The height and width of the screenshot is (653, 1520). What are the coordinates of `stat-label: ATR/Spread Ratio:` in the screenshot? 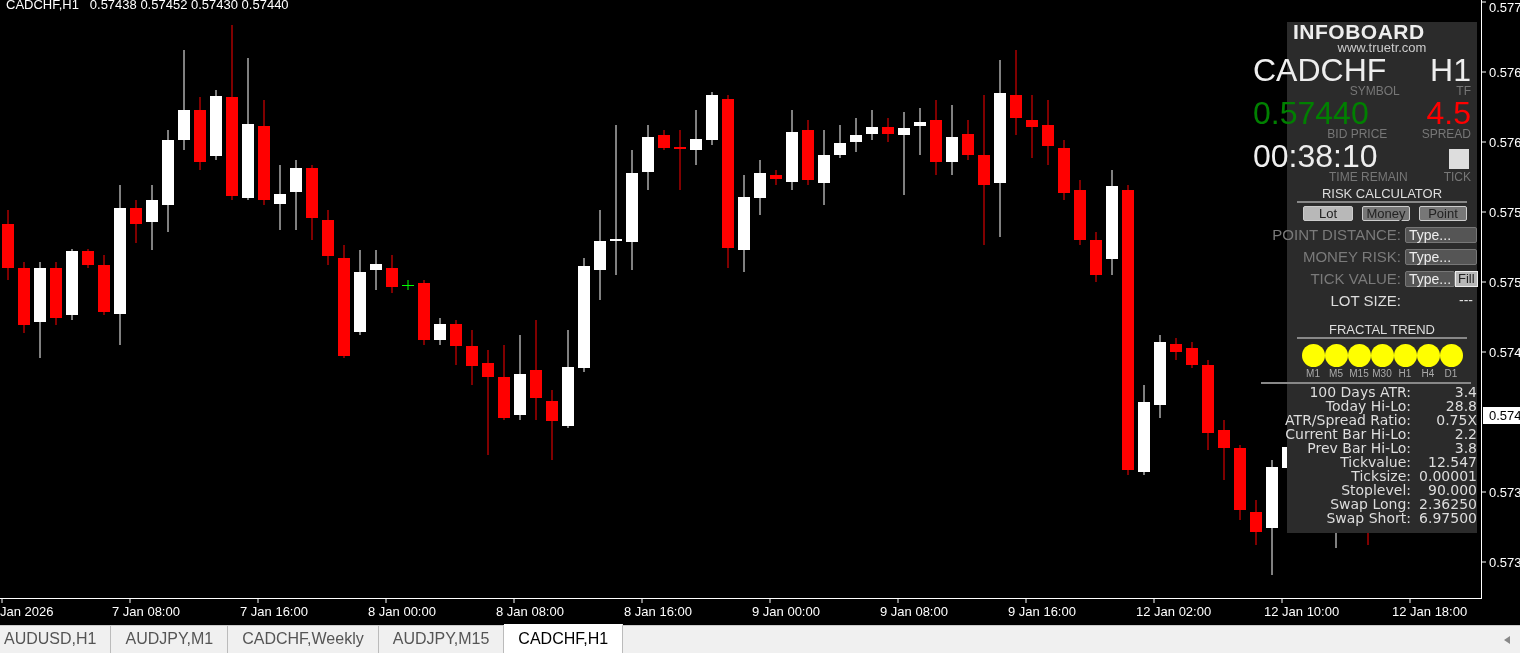 It's located at (1347, 420).